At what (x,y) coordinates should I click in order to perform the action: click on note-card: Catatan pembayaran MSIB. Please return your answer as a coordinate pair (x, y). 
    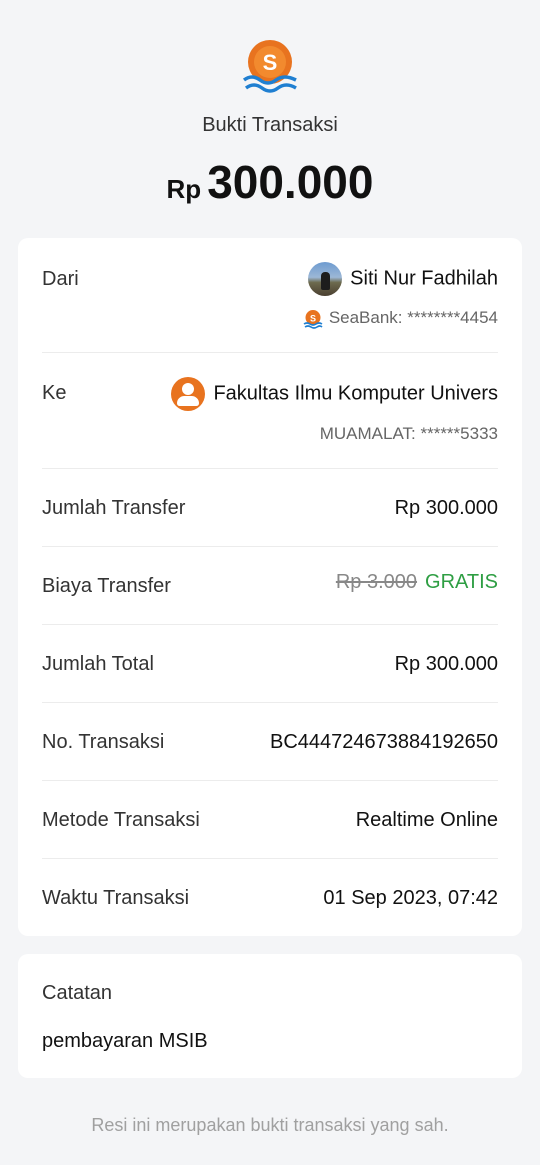
    Looking at the image, I should click on (270, 1016).